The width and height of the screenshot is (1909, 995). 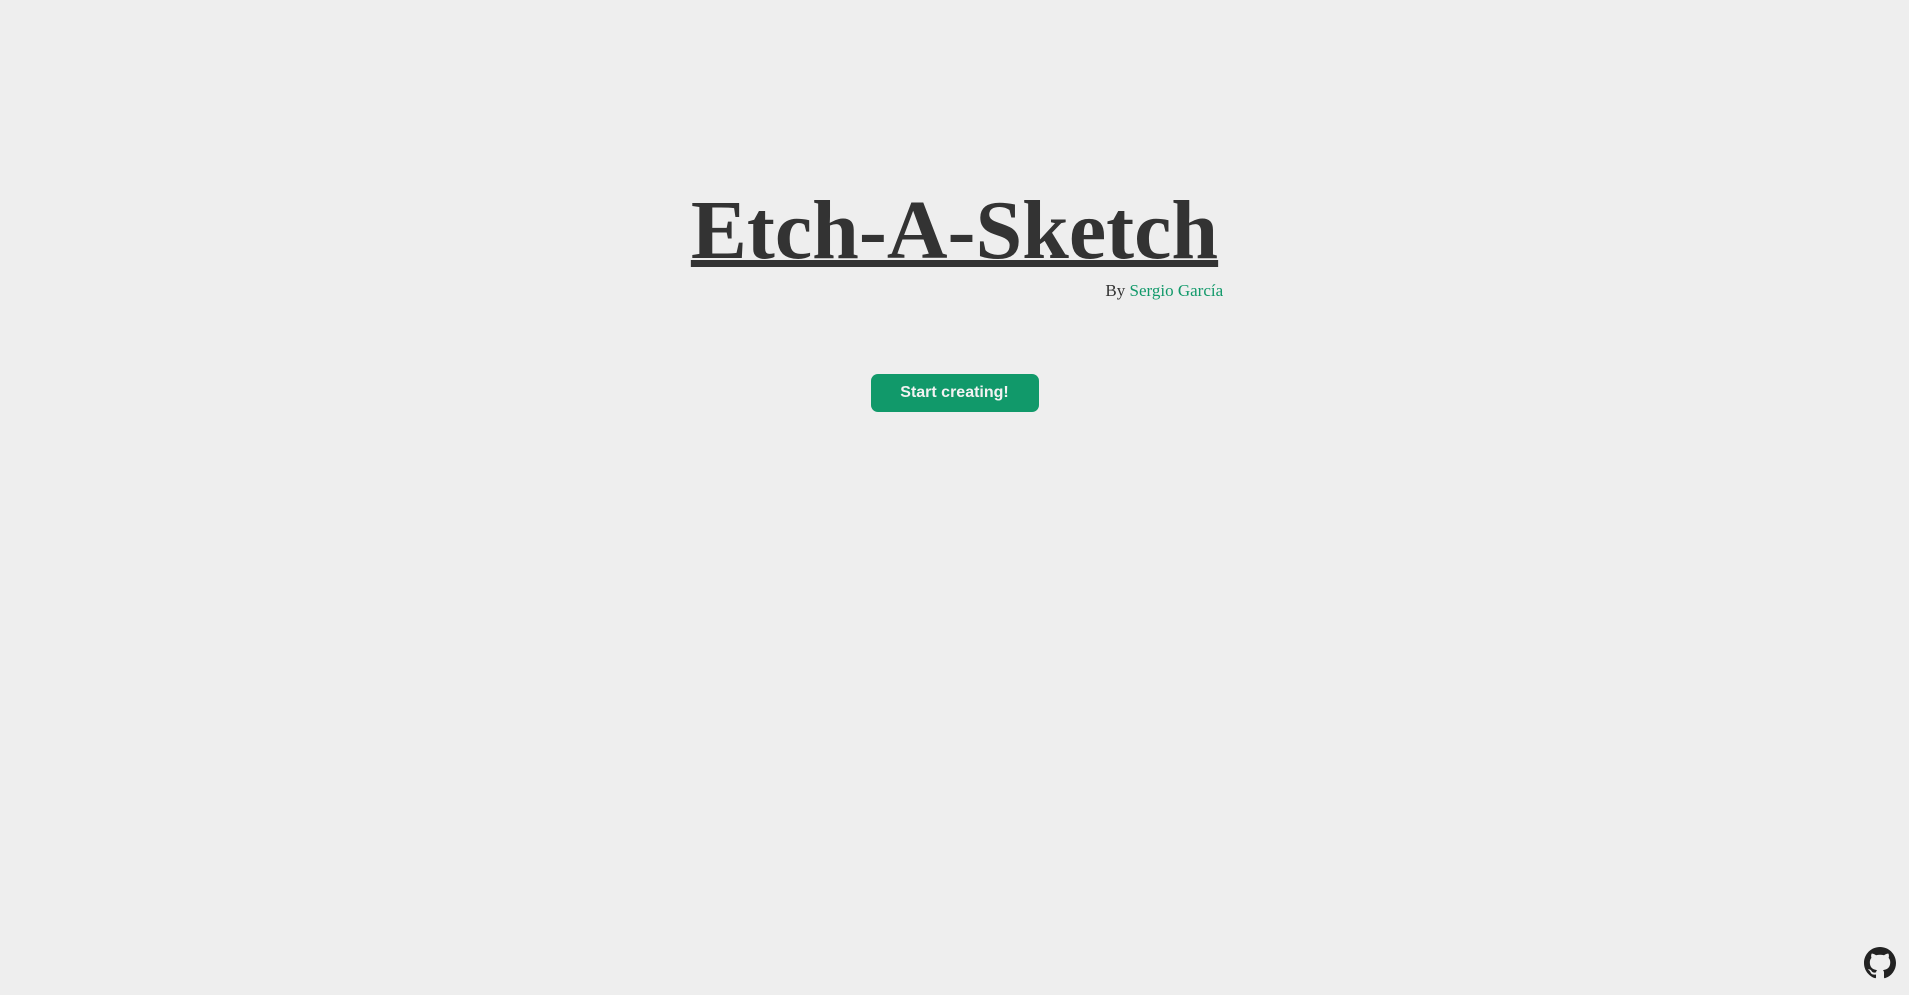 What do you see at coordinates (954, 230) in the screenshot?
I see `page-title: Etch-A-Sketch` at bounding box center [954, 230].